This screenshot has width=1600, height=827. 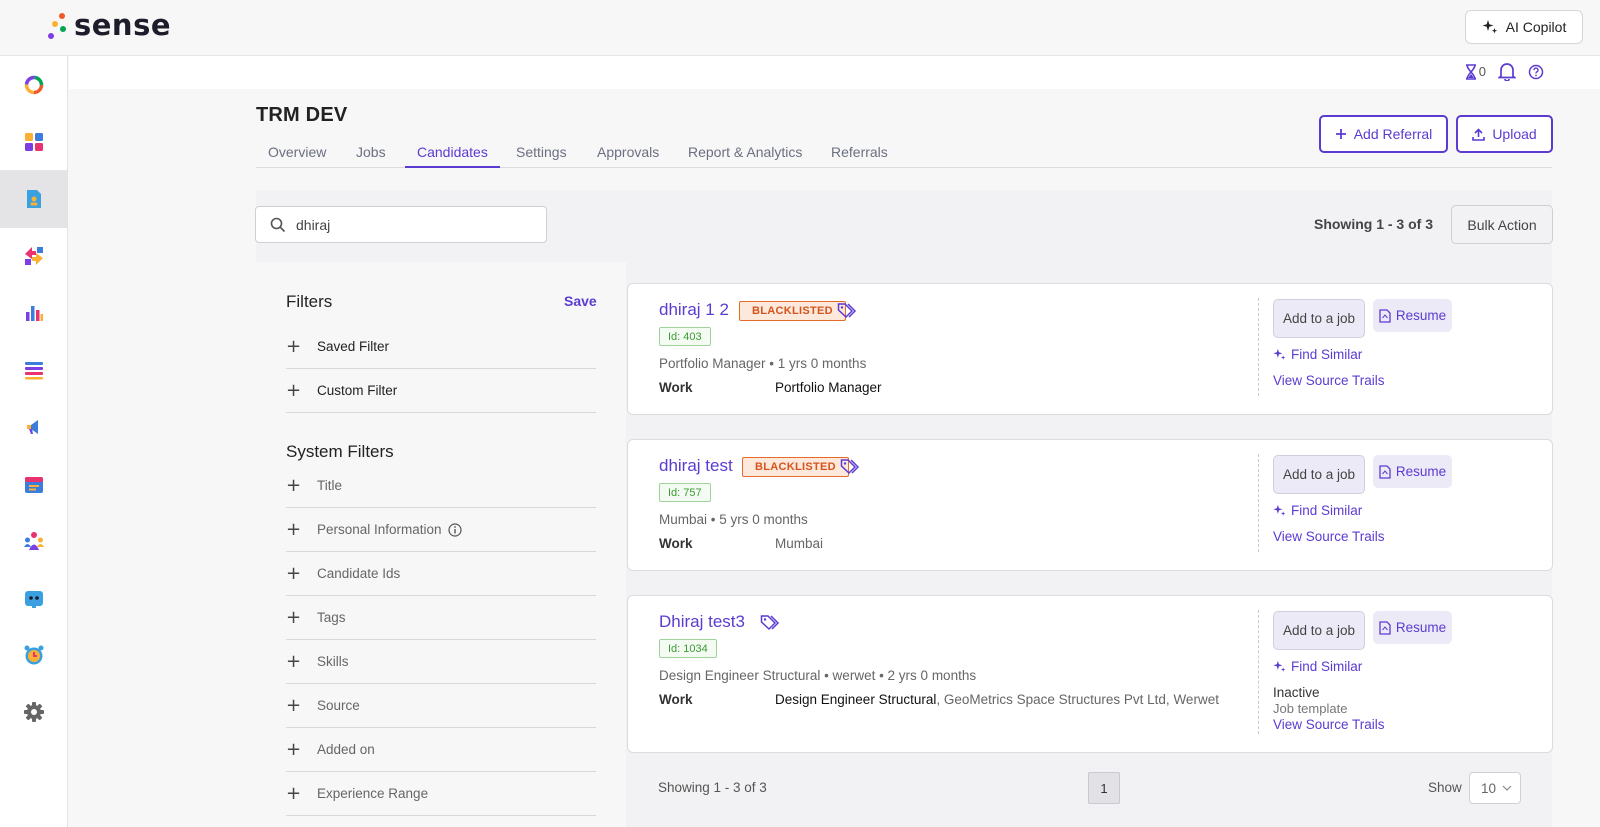 What do you see at coordinates (441, 530) in the screenshot?
I see `filter-personal-info-row: + Personal Information` at bounding box center [441, 530].